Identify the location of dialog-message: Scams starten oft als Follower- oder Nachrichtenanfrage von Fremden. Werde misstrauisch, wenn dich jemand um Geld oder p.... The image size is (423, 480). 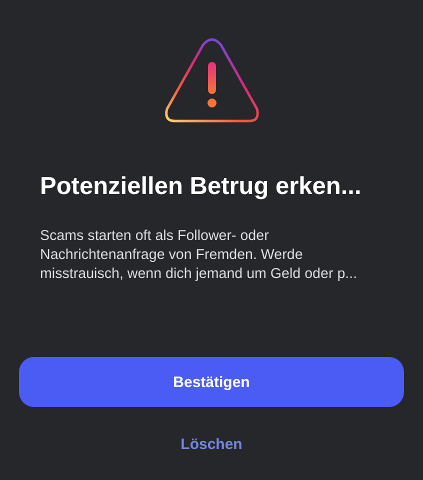
(199, 255).